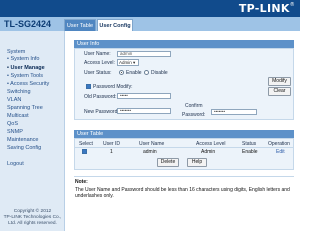 The width and height of the screenshot is (320, 240). What do you see at coordinates (18, 116) in the screenshot?
I see `sidebar-item-multicast: Multicast` at bounding box center [18, 116].